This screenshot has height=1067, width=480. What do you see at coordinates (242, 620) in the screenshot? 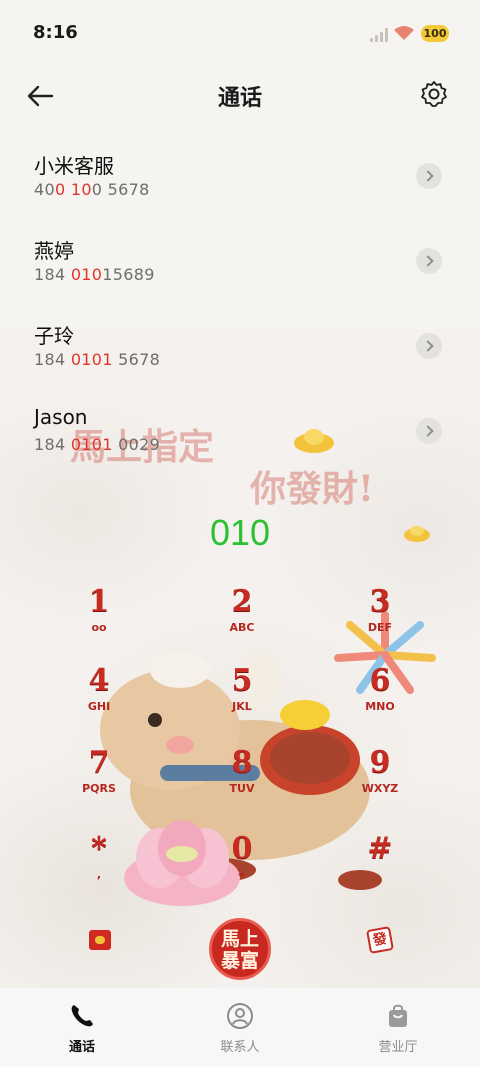
I see `key-2: 2 ABC` at bounding box center [242, 620].